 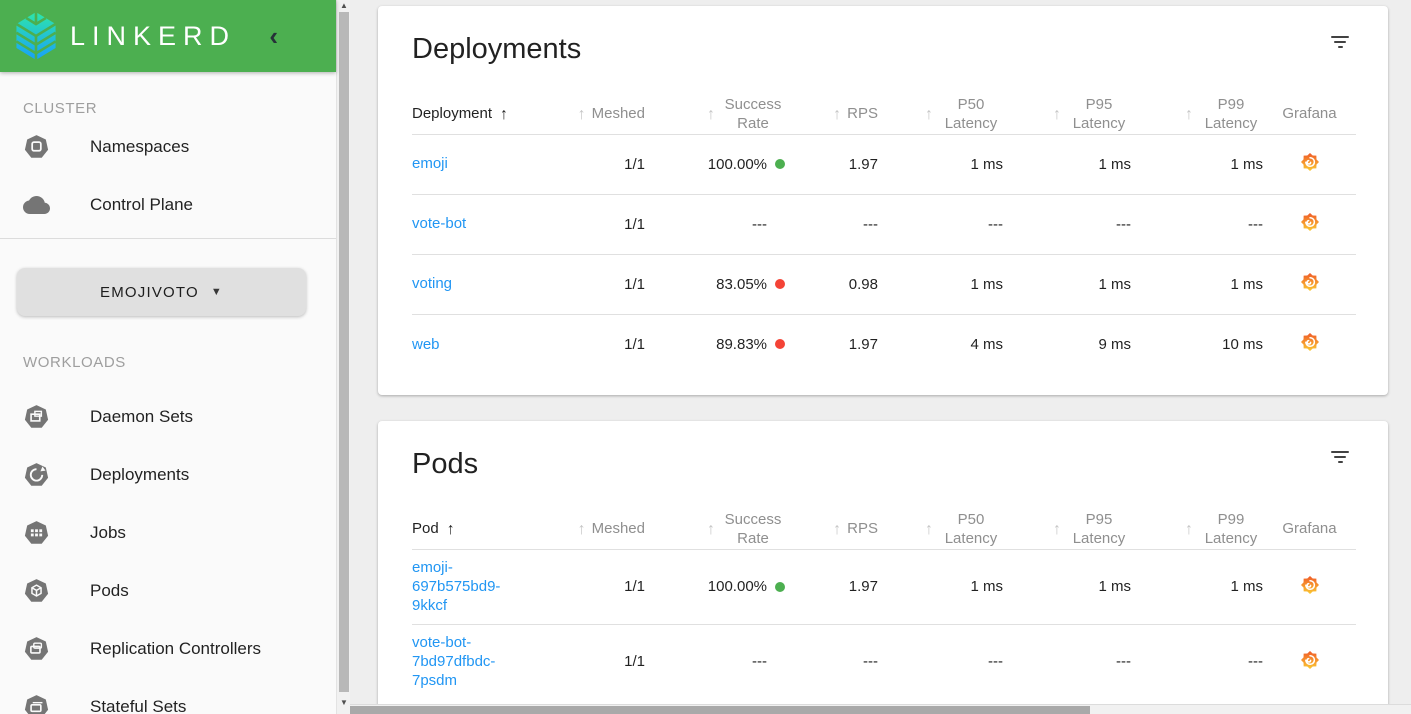 I want to click on sidebar-item-jobs: Jobs, so click(x=168, y=533).